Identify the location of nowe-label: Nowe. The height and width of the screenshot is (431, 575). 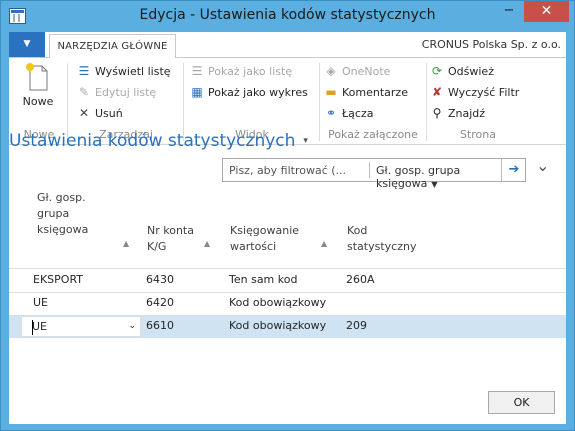
(38, 101).